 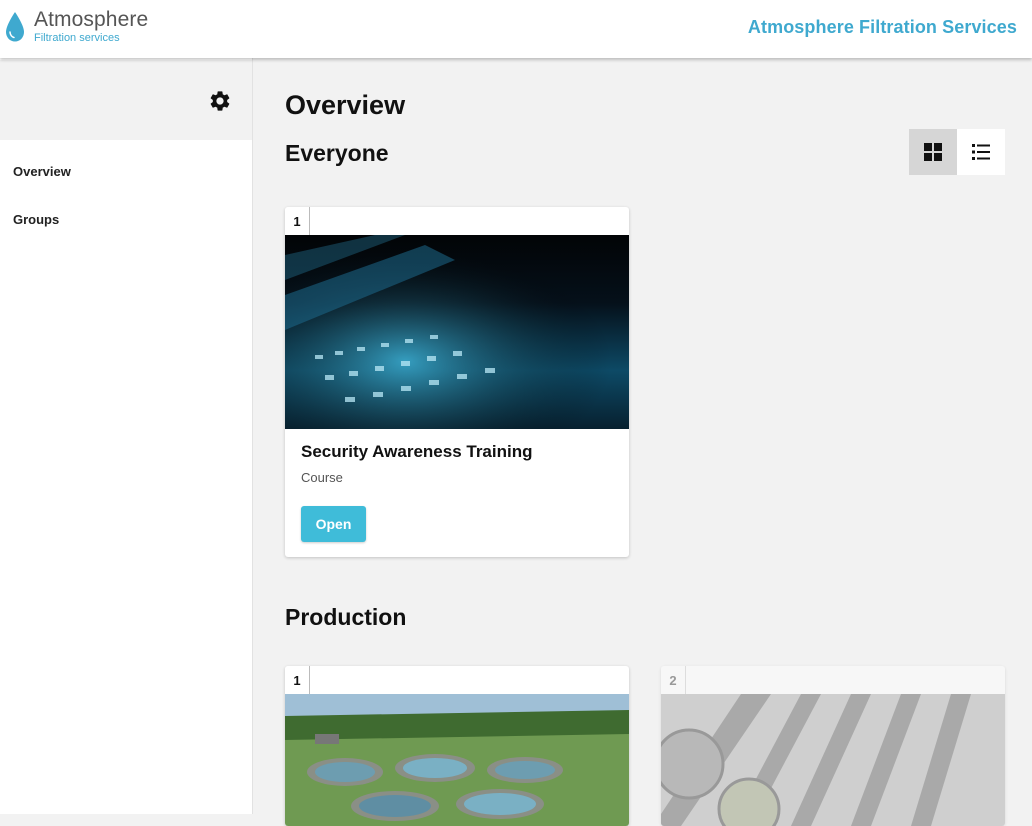 I want to click on logo: Atmosphere Filtration services, so click(x=89, y=29).